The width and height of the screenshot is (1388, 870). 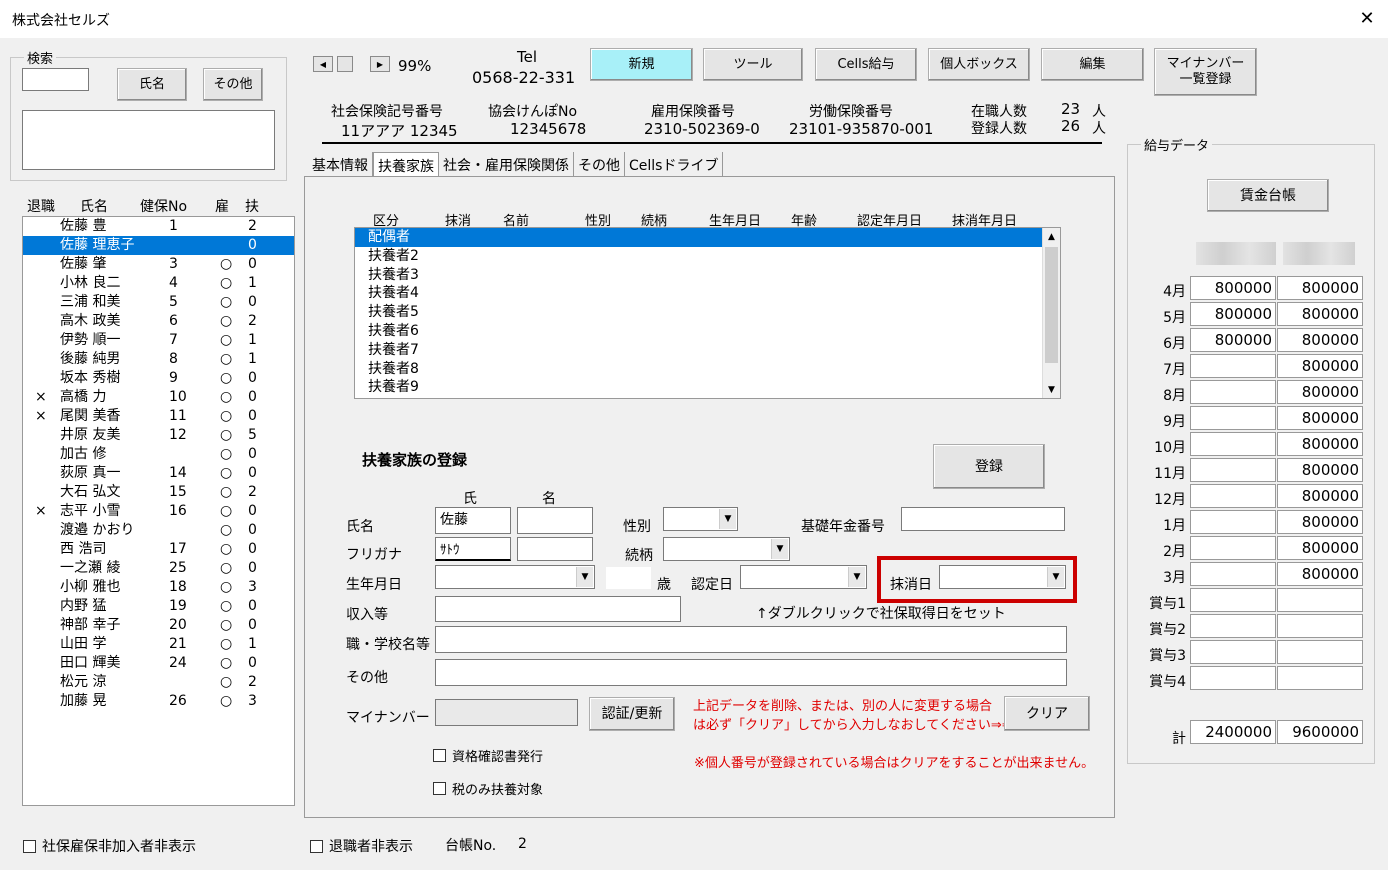 I want to click on scroll-thumb, so click(x=1051, y=305).